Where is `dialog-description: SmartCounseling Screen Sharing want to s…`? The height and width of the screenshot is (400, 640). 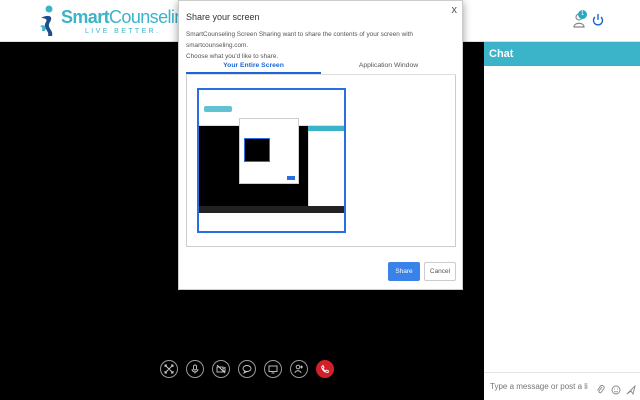
dialog-description: SmartCounseling Screen Sharing want to s… is located at coordinates (321, 45).